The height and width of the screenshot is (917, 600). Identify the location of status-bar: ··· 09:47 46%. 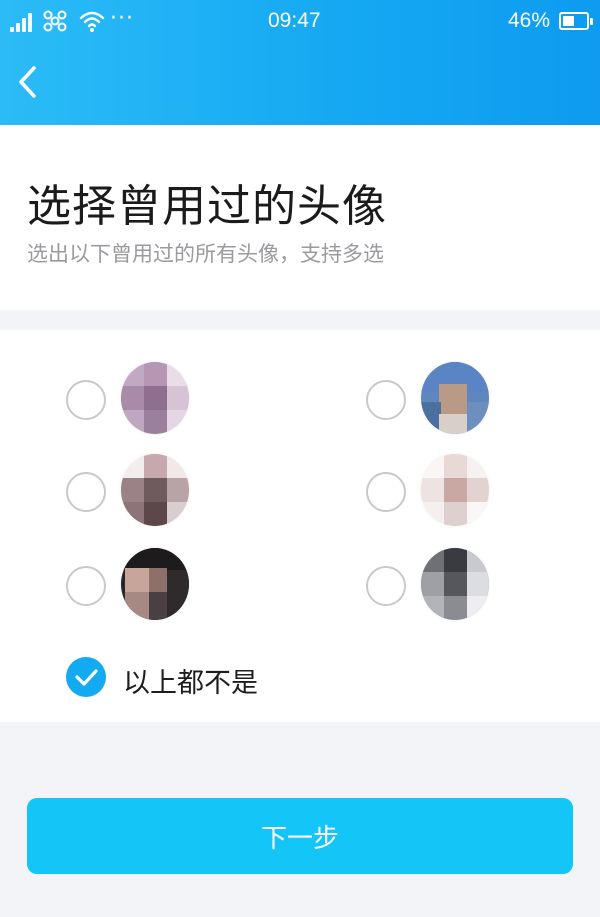
(300, 21).